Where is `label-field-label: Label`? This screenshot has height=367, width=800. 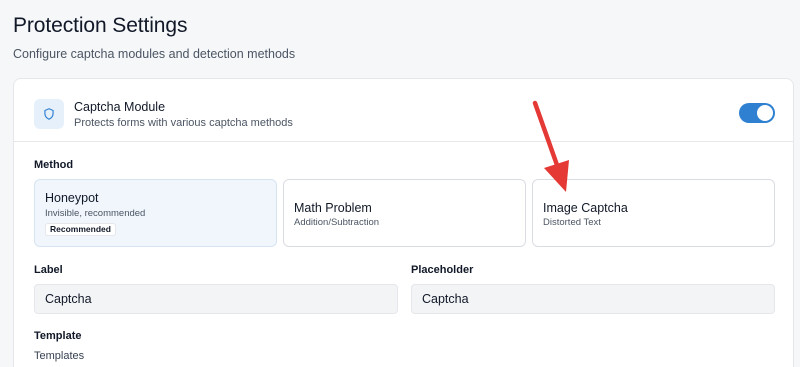 label-field-label: Label is located at coordinates (48, 270).